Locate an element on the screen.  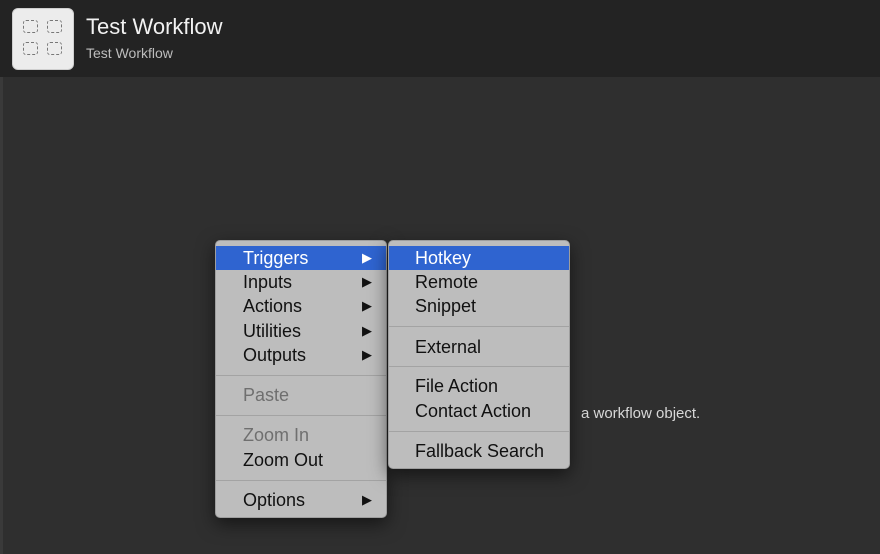
menu-item-label: Snippet is located at coordinates (446, 306).